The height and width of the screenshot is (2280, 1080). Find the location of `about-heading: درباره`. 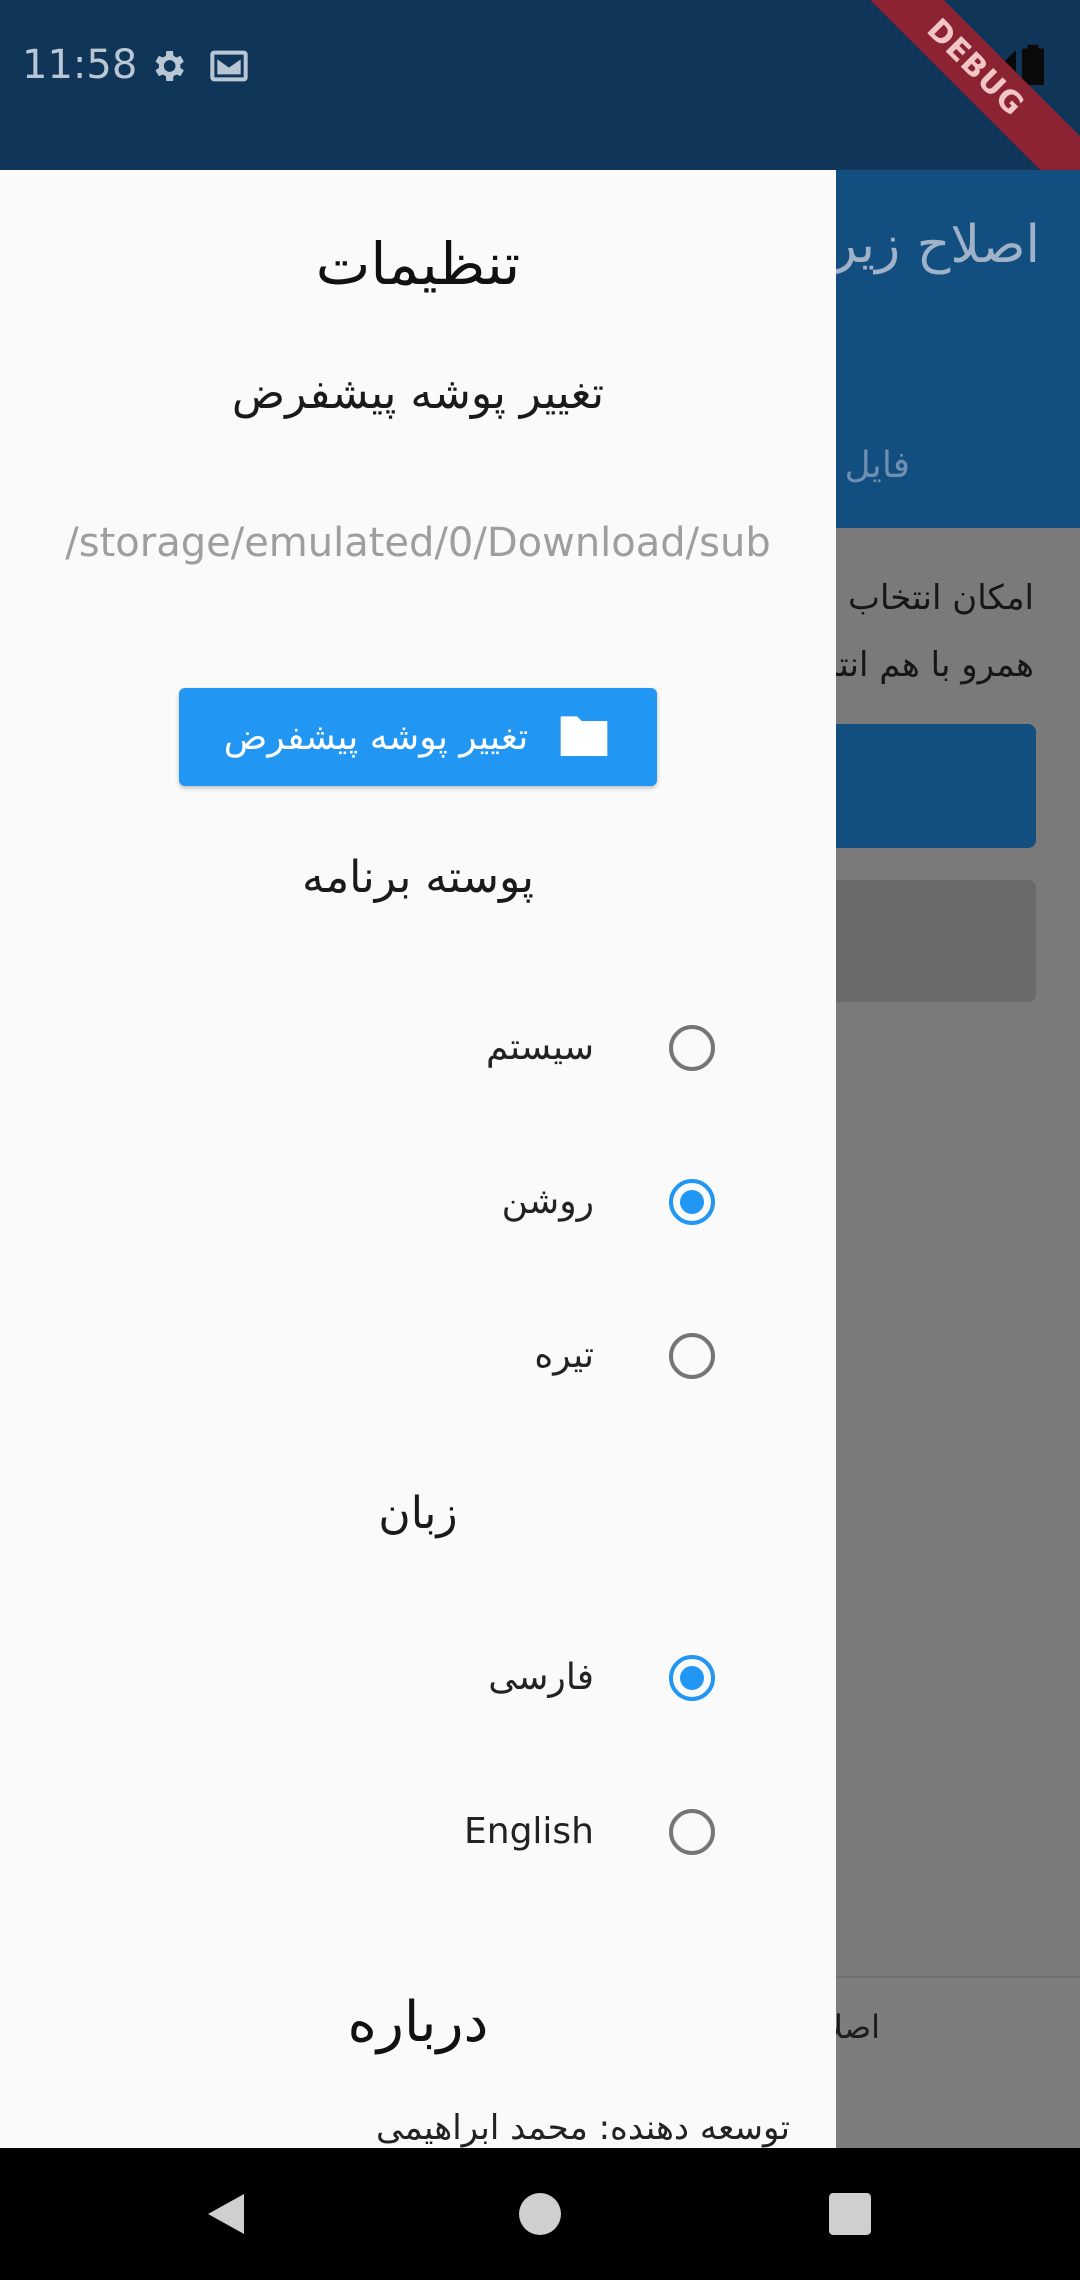

about-heading: درباره is located at coordinates (418, 2022).